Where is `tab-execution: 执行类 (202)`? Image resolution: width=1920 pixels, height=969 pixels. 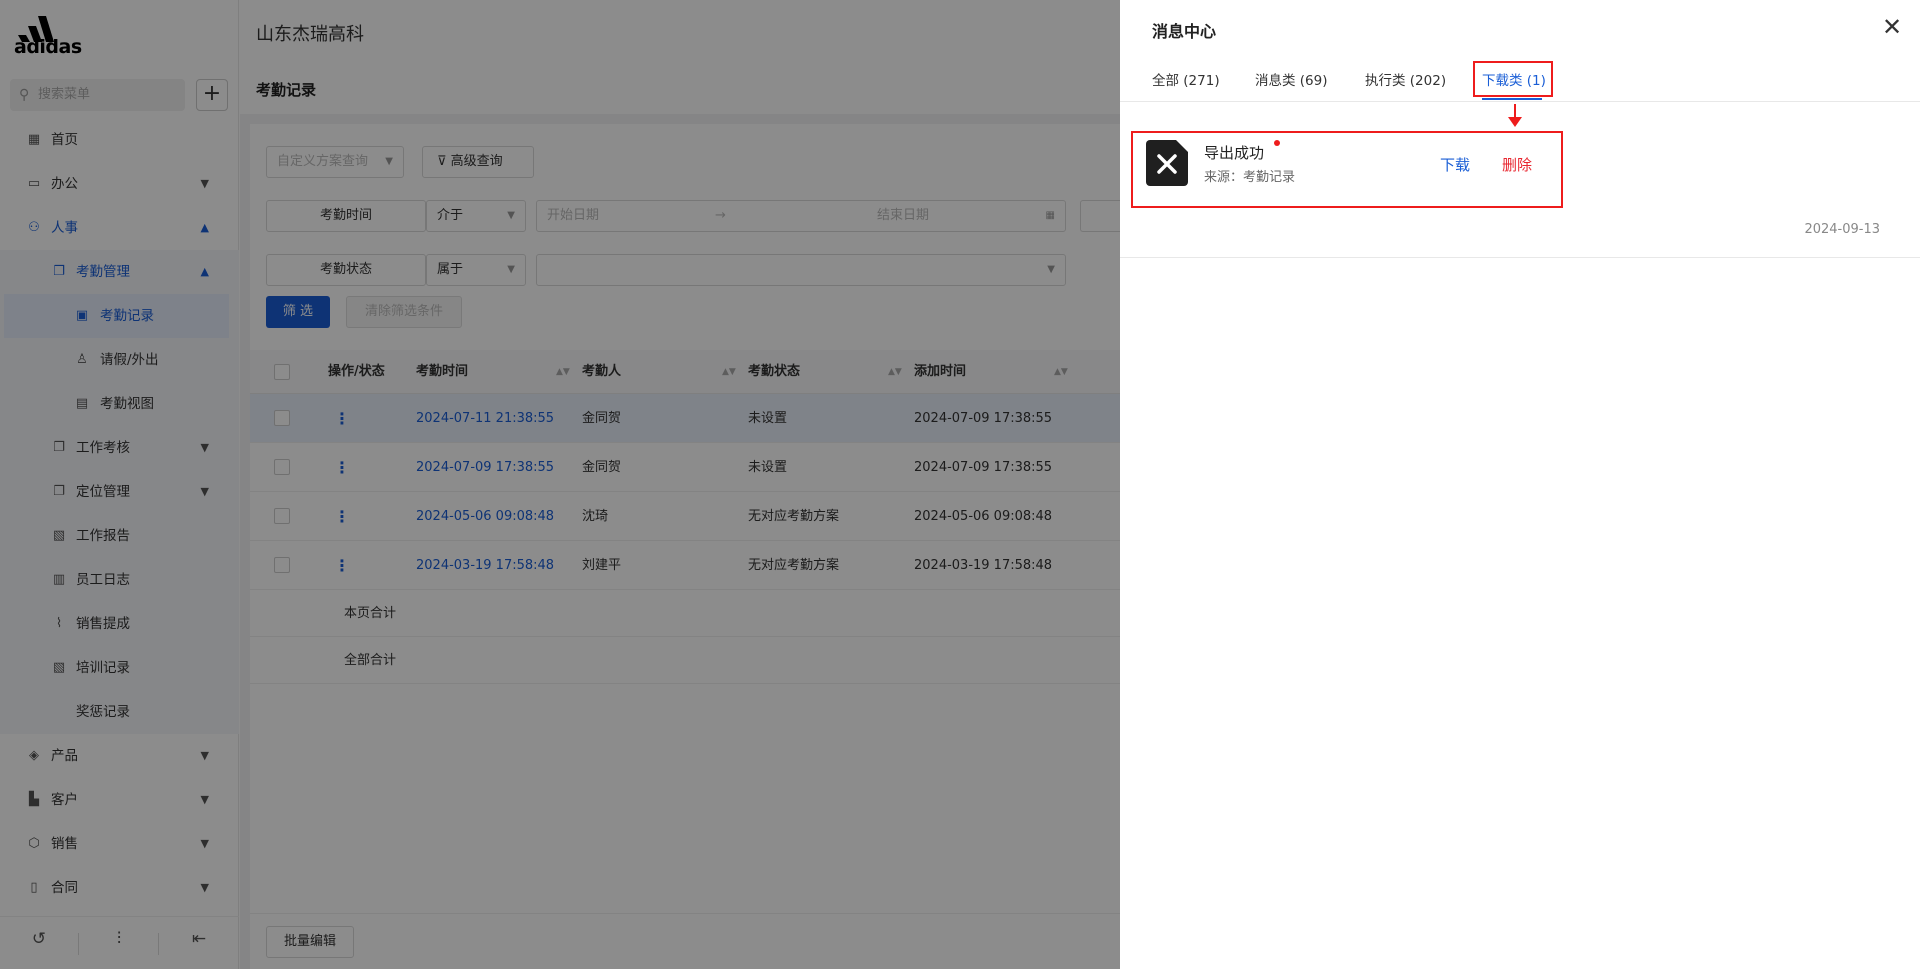
tab-execution: 执行类 (202) is located at coordinates (1405, 79).